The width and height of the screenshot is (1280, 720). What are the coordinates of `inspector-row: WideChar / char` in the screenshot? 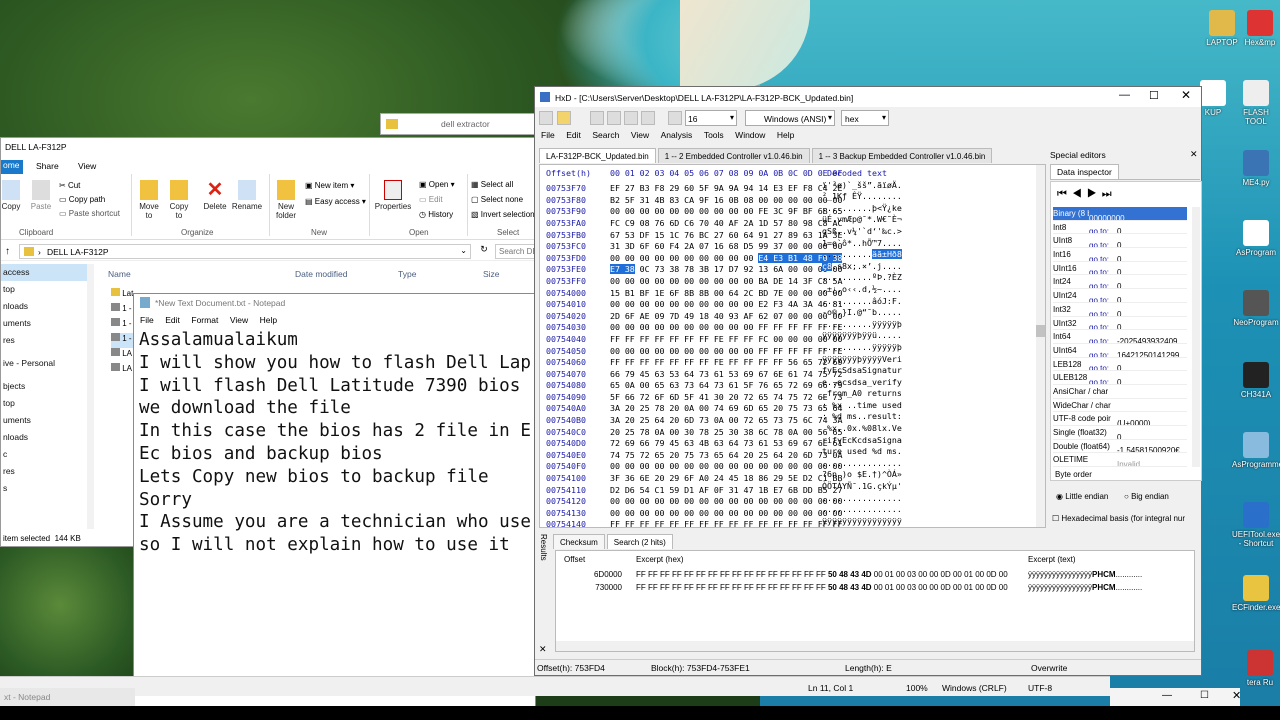 It's located at (1120, 406).